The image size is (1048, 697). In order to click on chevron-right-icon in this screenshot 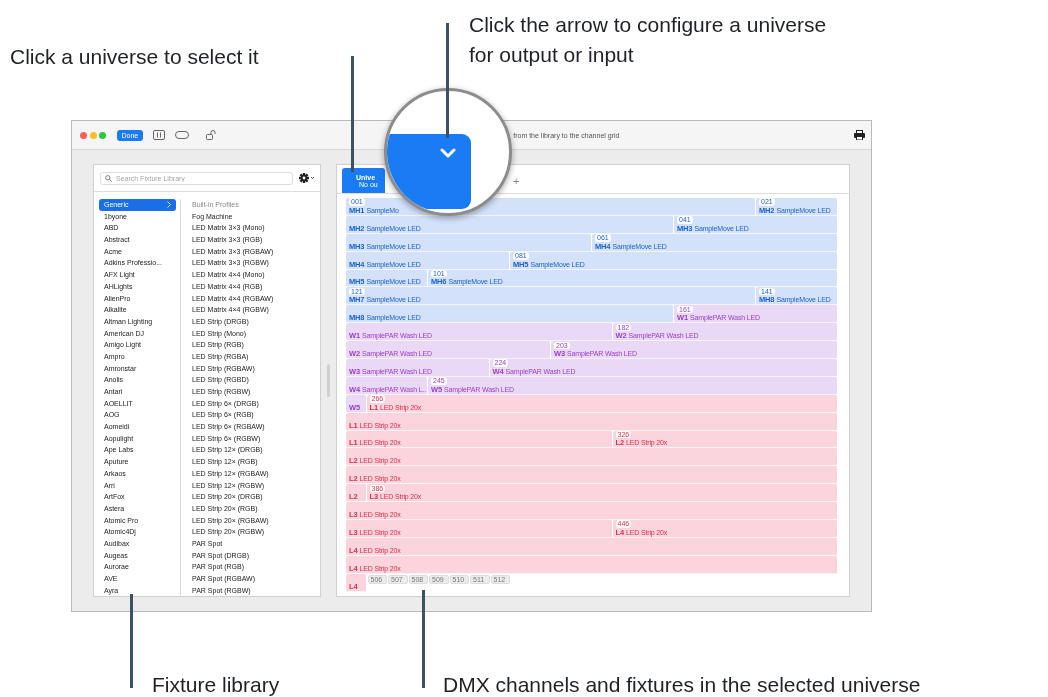, I will do `click(169, 205)`.